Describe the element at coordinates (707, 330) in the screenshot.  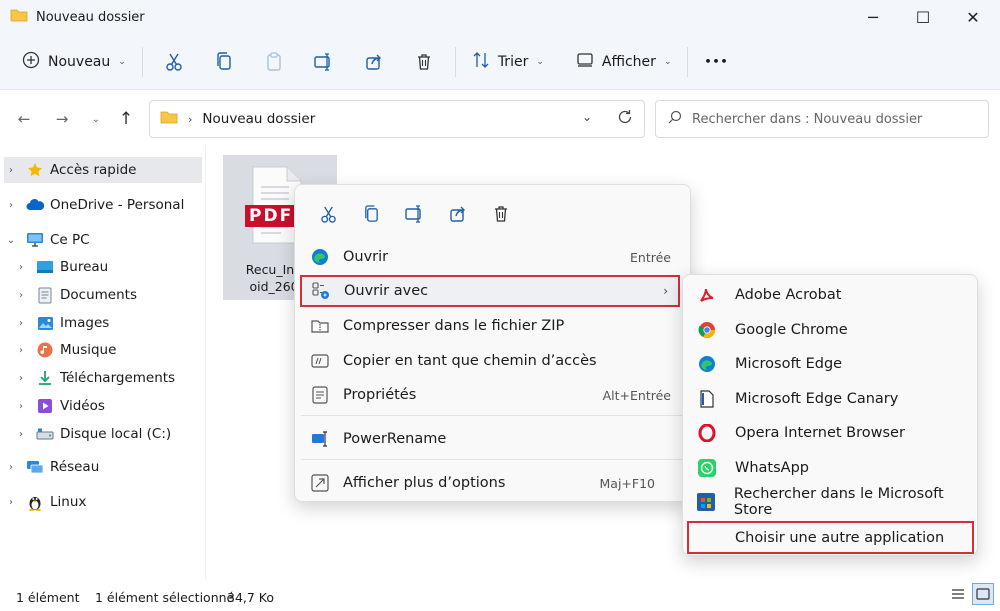
I see `chrome-icon` at that location.